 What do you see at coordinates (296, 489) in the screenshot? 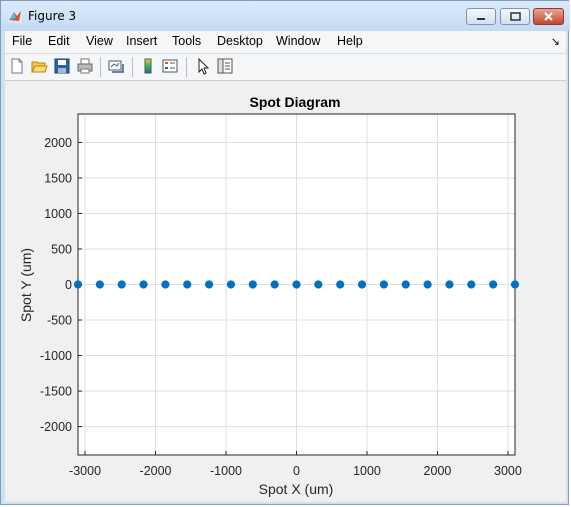
I see `x-axis-label: Spot X (um)` at bounding box center [296, 489].